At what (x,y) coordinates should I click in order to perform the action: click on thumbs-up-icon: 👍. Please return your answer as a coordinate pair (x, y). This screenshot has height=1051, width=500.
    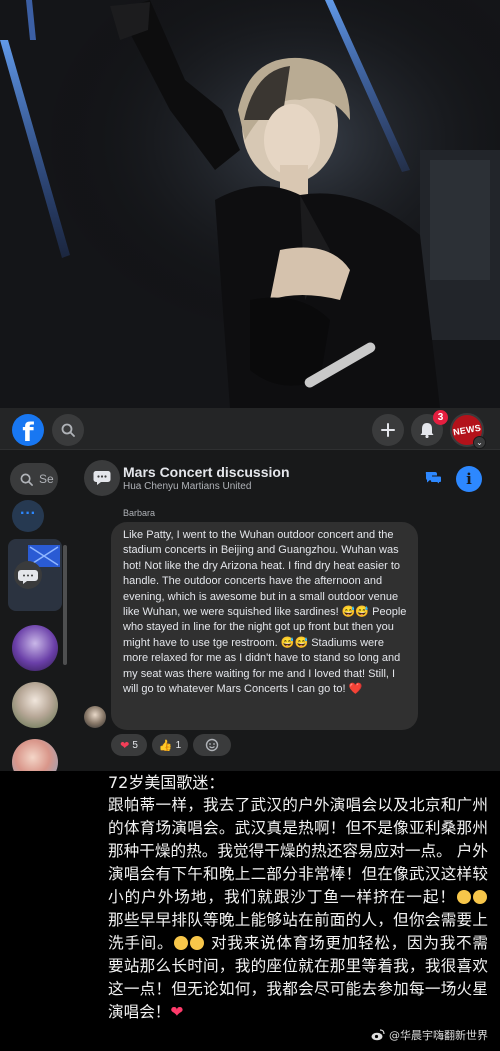
    Looking at the image, I should click on (165, 745).